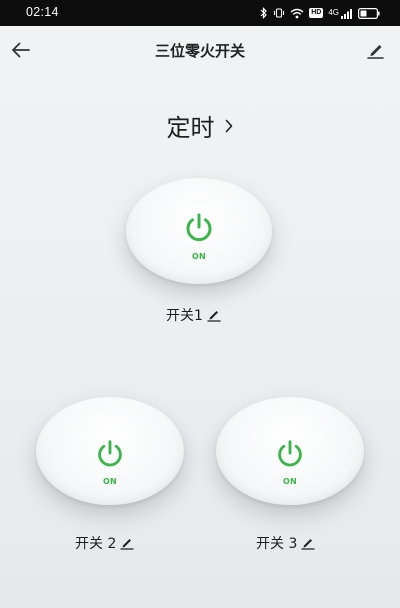  What do you see at coordinates (316, 13) in the screenshot?
I see `hd-badge: HD` at bounding box center [316, 13].